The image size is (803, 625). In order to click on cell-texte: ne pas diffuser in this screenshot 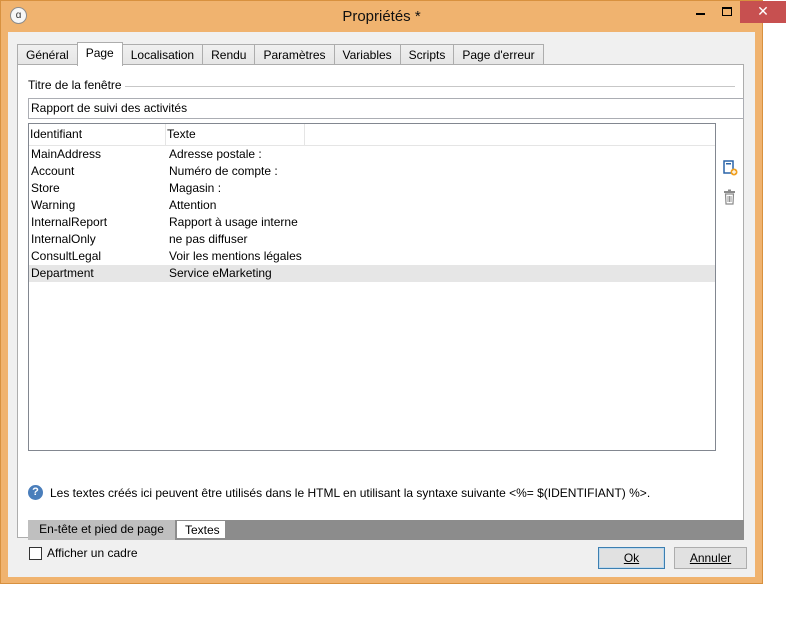, I will do `click(208, 239)`.